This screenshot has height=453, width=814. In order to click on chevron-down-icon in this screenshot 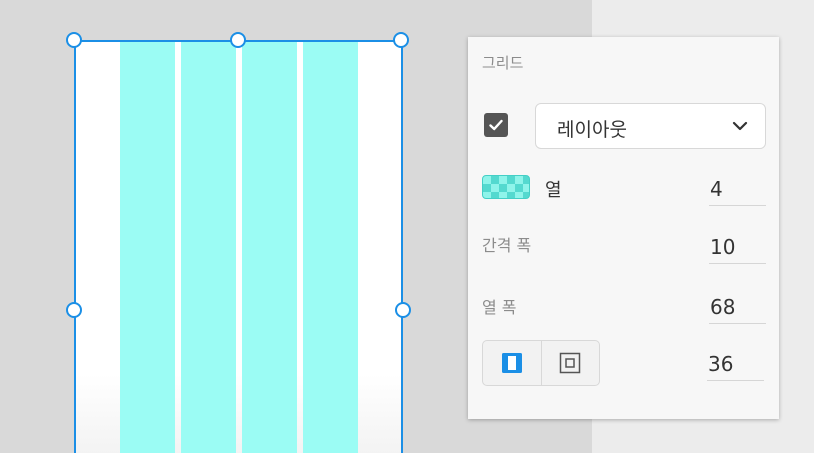, I will do `click(740, 126)`.